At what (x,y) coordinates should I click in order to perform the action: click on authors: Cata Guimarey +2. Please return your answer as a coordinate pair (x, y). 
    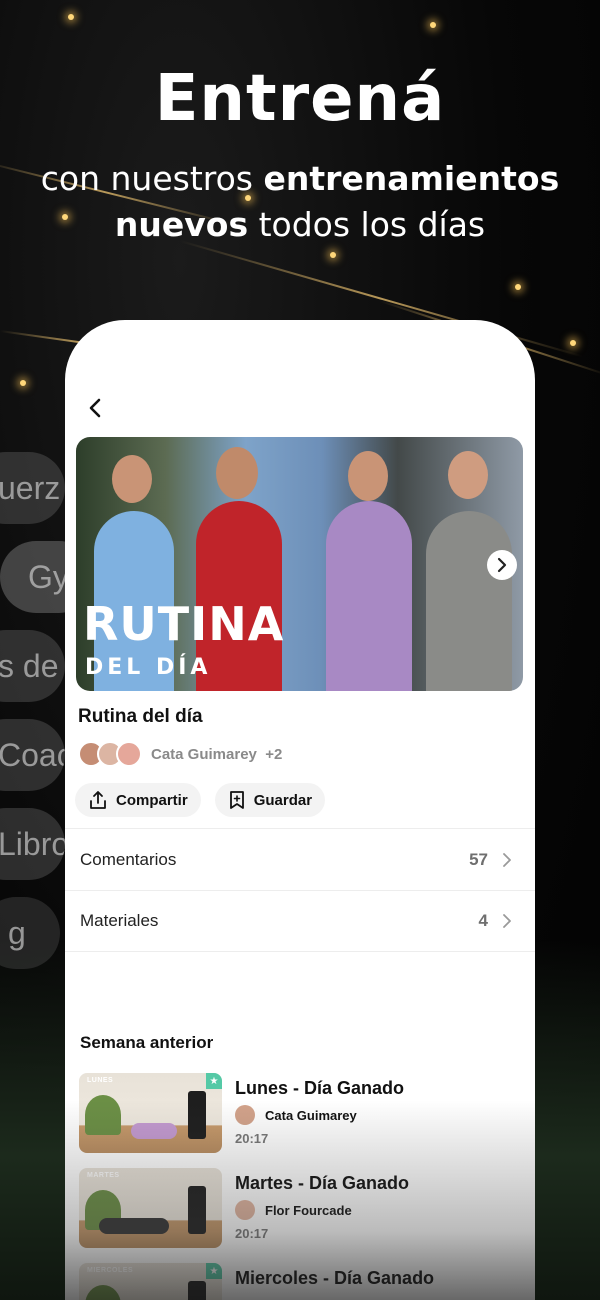
    Looking at the image, I should click on (180, 754).